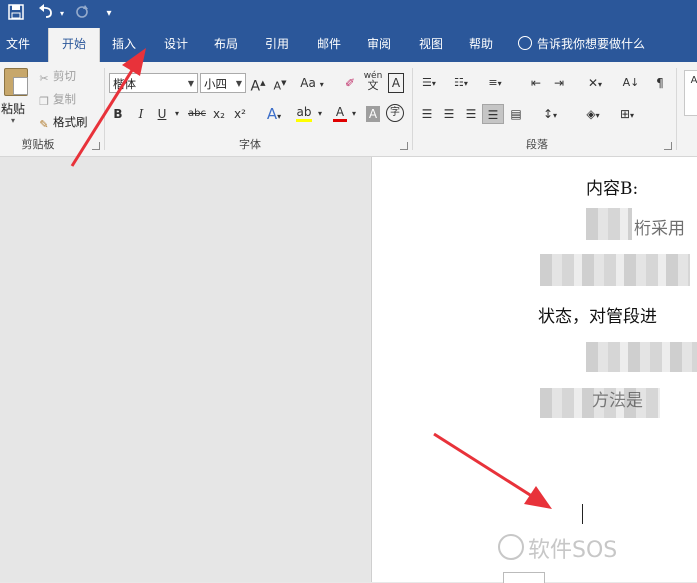  Describe the element at coordinates (612, 189) in the screenshot. I see `doc-heading: 内容B:` at that location.